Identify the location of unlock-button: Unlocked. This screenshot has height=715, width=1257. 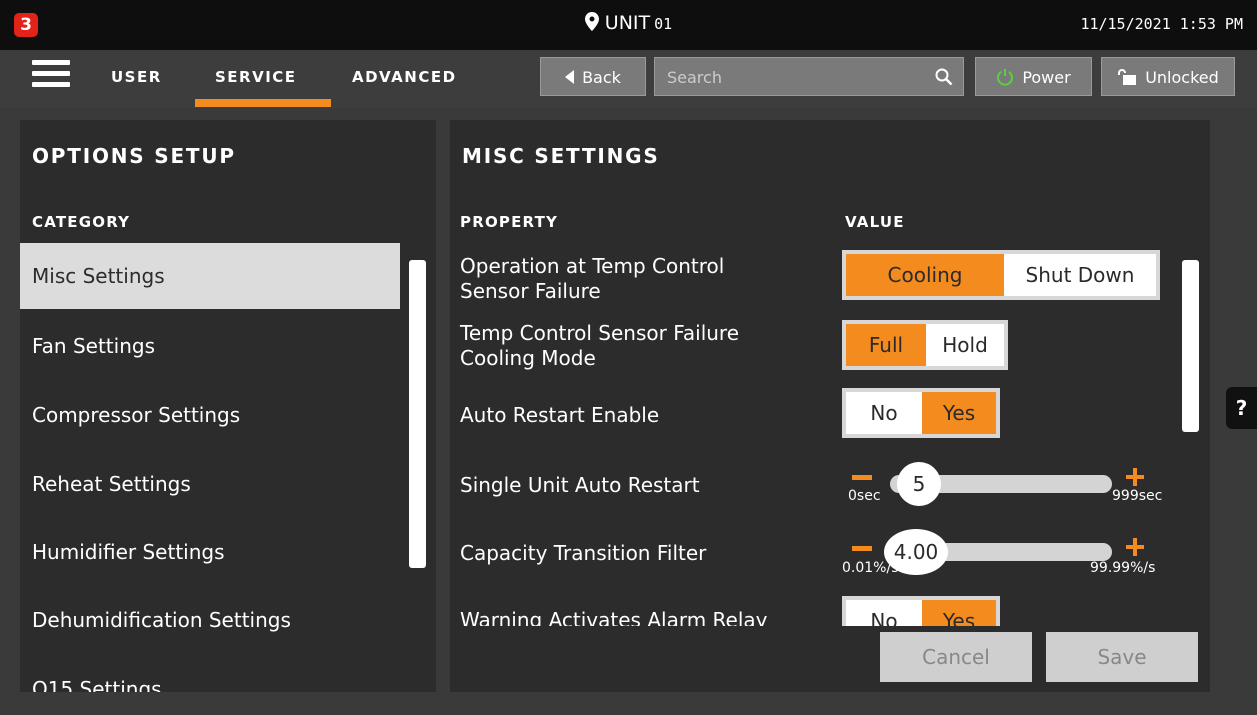
(1168, 76).